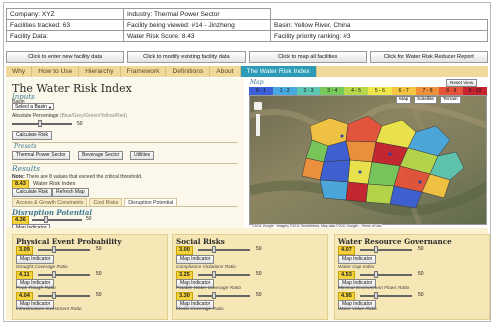 This screenshot has height=324, width=494. Describe the element at coordinates (186, 57) in the screenshot. I see `modify-facility-button: Click to modify existing facility data` at that location.